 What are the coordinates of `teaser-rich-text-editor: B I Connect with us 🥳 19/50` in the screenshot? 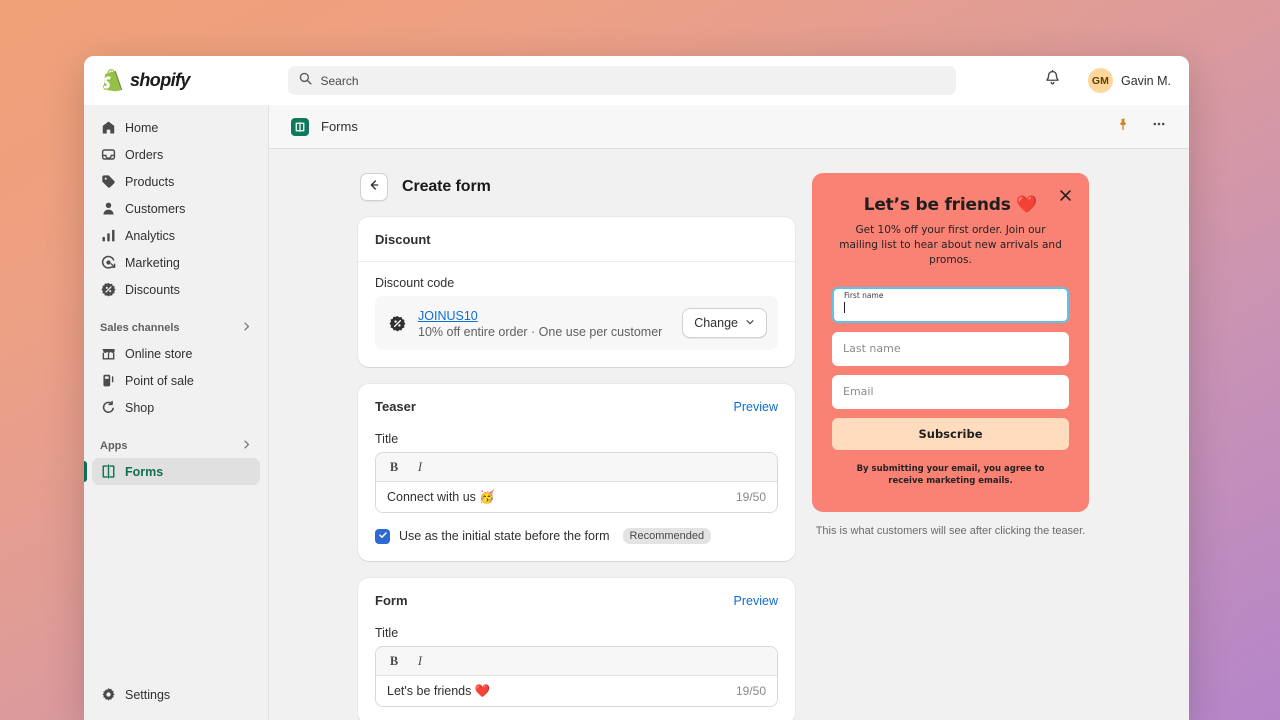 It's located at (576, 482).